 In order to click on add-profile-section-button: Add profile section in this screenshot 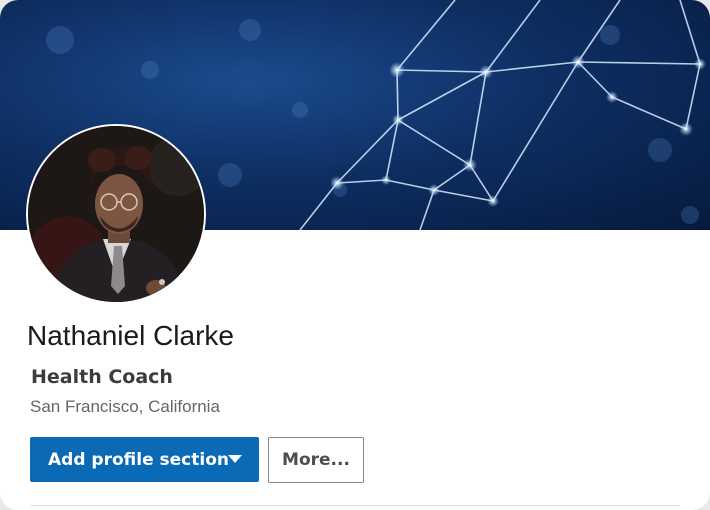, I will do `click(144, 459)`.